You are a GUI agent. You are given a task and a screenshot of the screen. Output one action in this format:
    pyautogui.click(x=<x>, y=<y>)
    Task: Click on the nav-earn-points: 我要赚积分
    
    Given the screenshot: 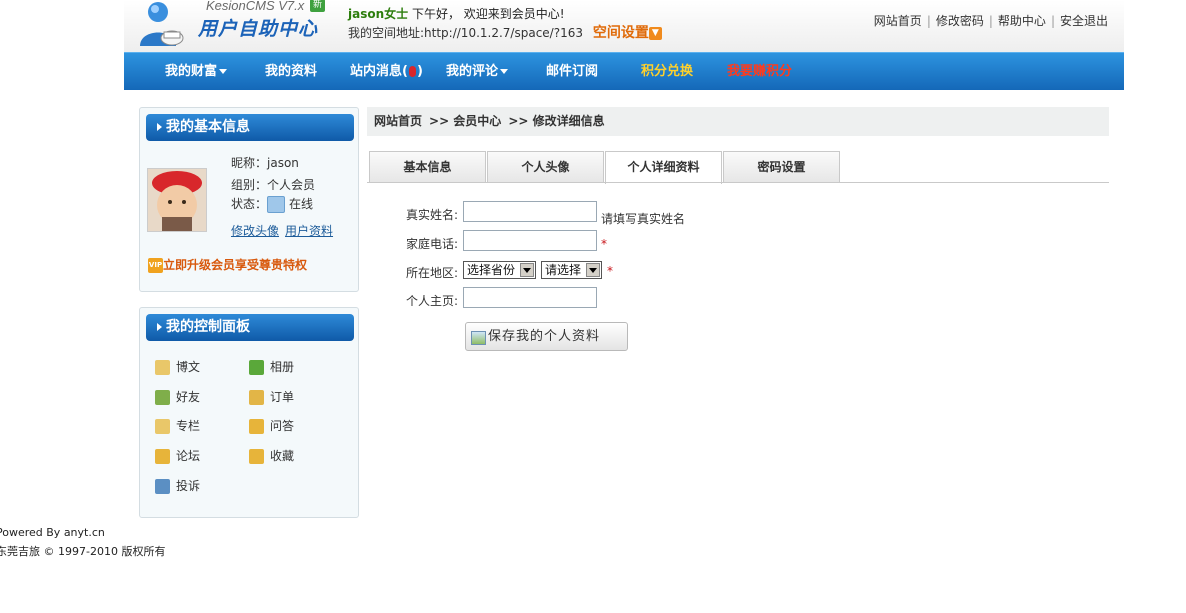 What is the action you would take?
    pyautogui.click(x=759, y=71)
    